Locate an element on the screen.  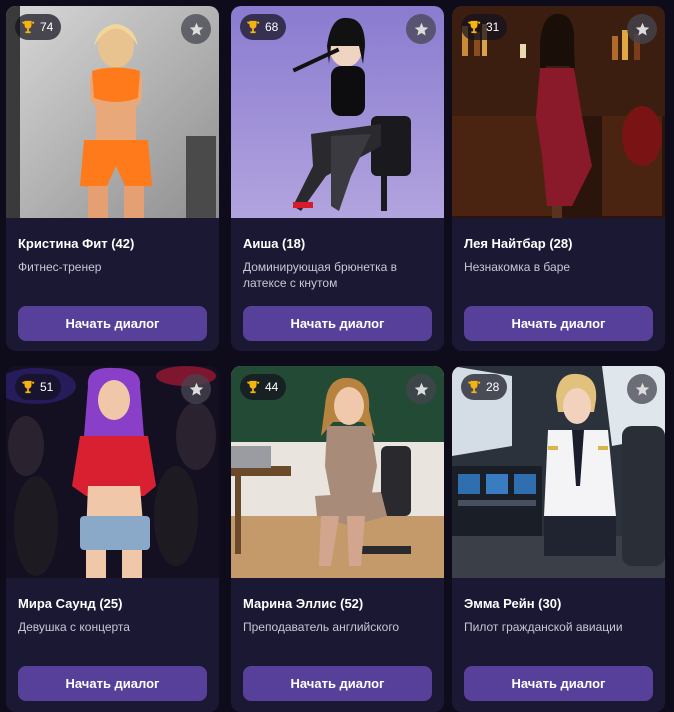
rating-badge: 51 is located at coordinates (38, 387).